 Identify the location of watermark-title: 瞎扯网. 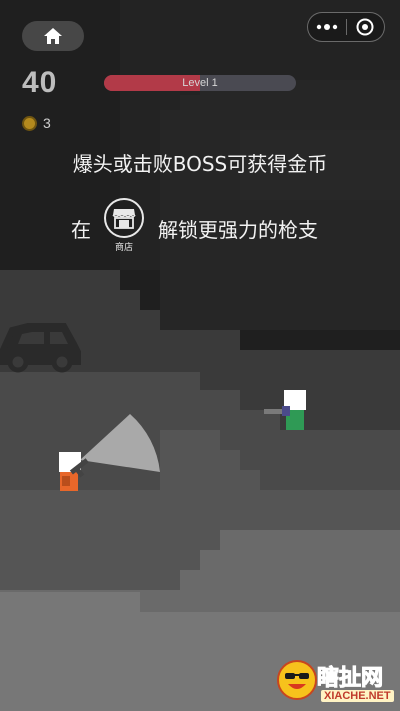
(350, 679).